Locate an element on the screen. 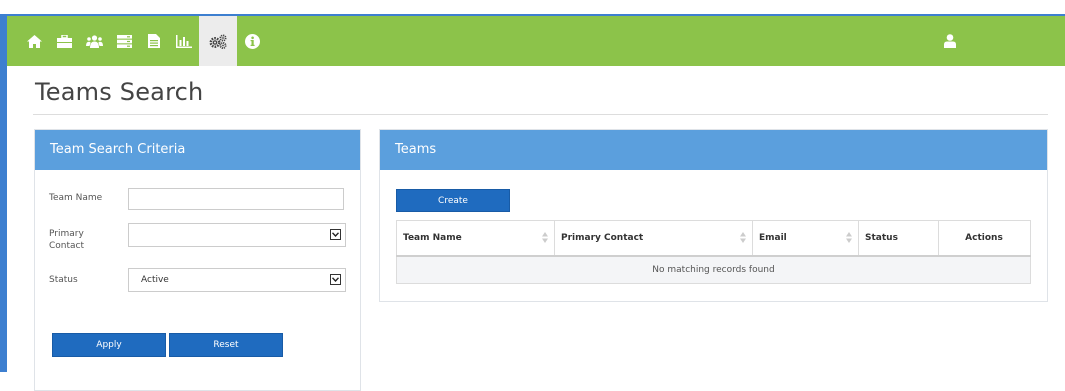 This screenshot has height=391, width=1065. briefcase-icon is located at coordinates (64, 41).